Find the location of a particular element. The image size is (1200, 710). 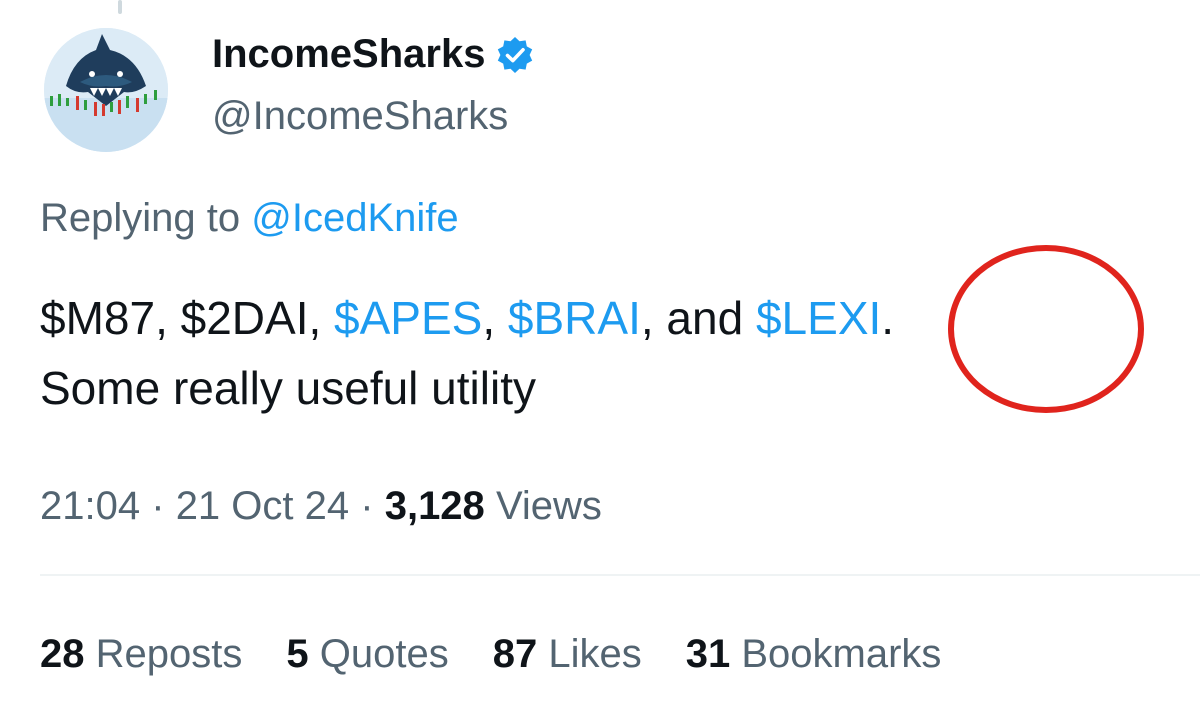

tweet-date: 21 Oct 24 is located at coordinates (262, 506).